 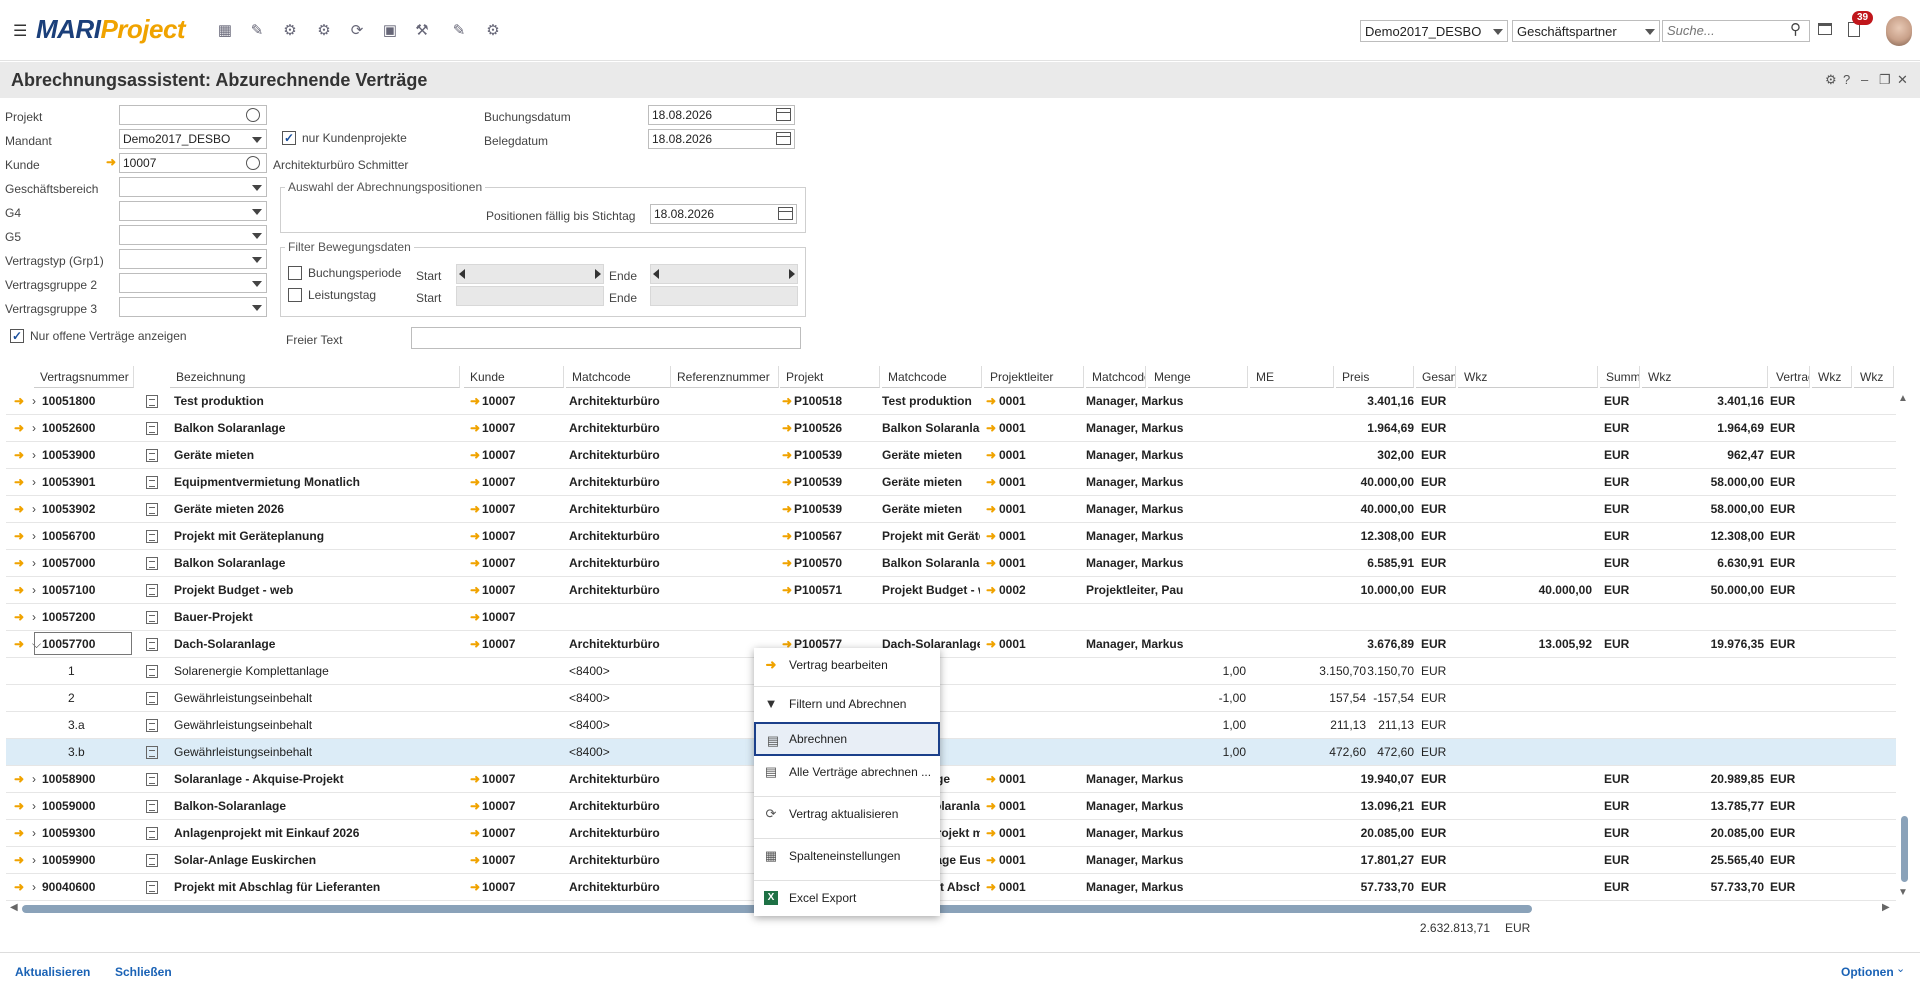 What do you see at coordinates (357, 31) in the screenshot?
I see `workflow-icon: ⟳` at bounding box center [357, 31].